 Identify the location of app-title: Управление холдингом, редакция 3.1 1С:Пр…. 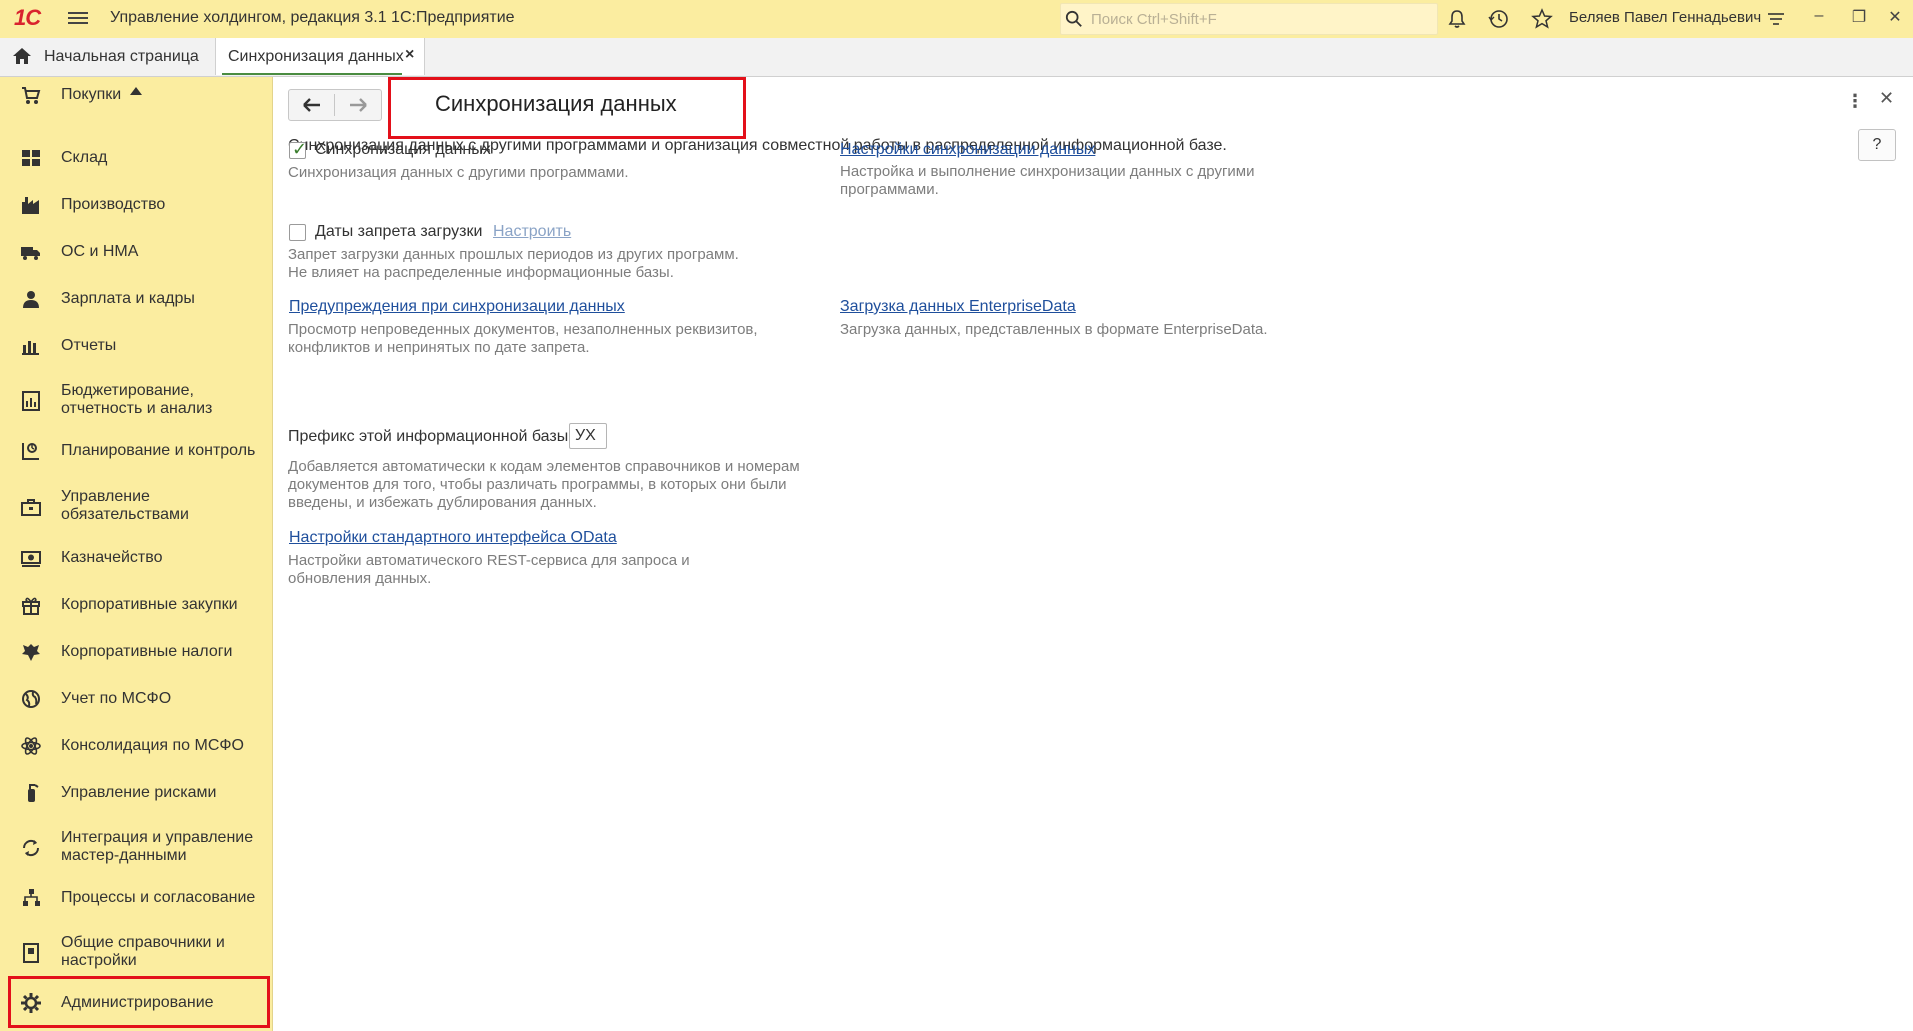
(312, 17).